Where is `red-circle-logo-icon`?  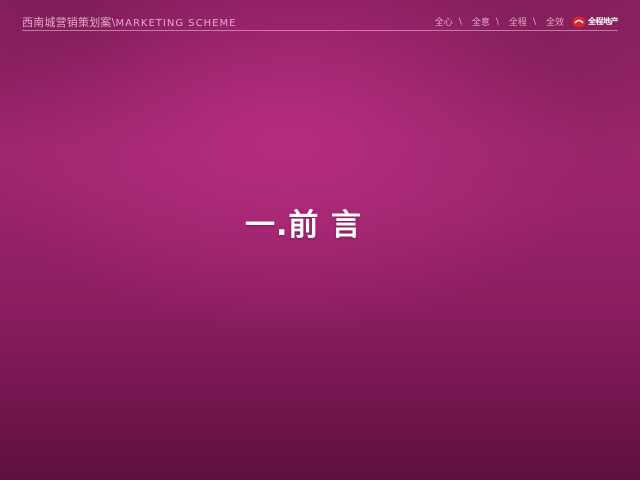
red-circle-logo-icon is located at coordinates (579, 22).